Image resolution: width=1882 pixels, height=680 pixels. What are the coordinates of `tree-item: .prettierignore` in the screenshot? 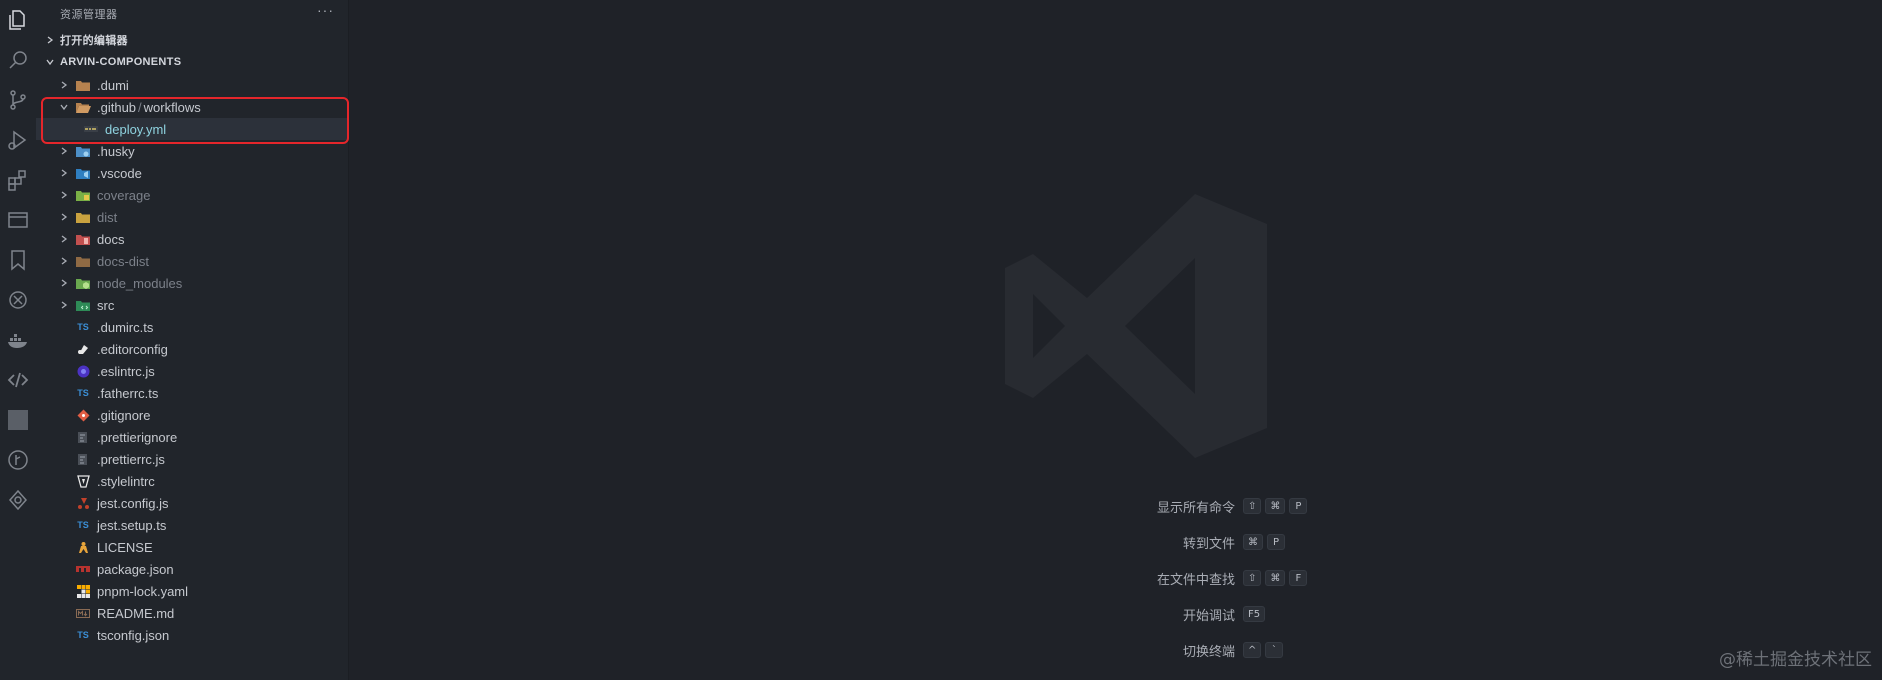 It's located at (192, 437).